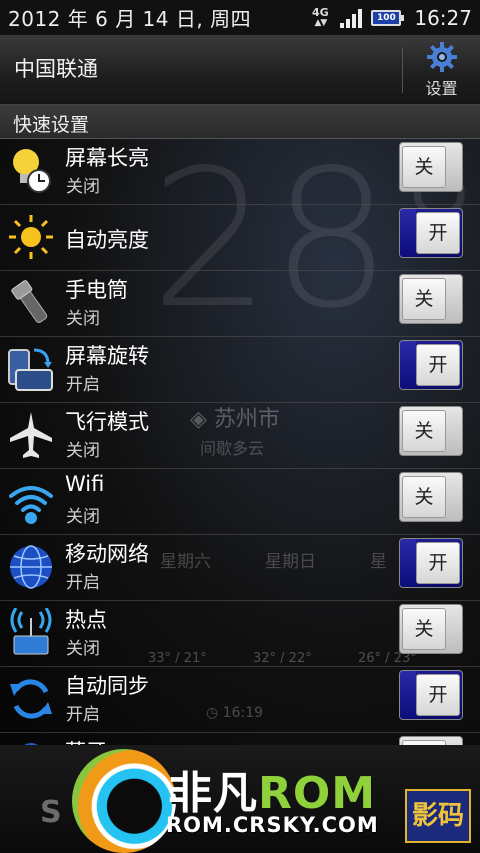  Describe the element at coordinates (107, 240) in the screenshot. I see `setting-label: 自动亮度` at that location.